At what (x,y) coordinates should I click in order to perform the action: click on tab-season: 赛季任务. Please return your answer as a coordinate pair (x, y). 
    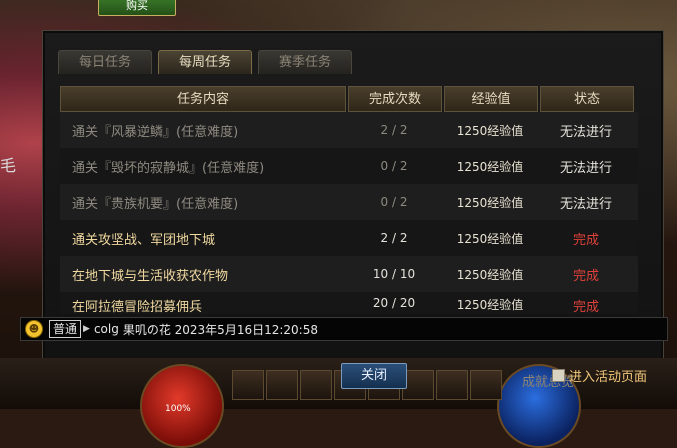
    Looking at the image, I should click on (305, 62).